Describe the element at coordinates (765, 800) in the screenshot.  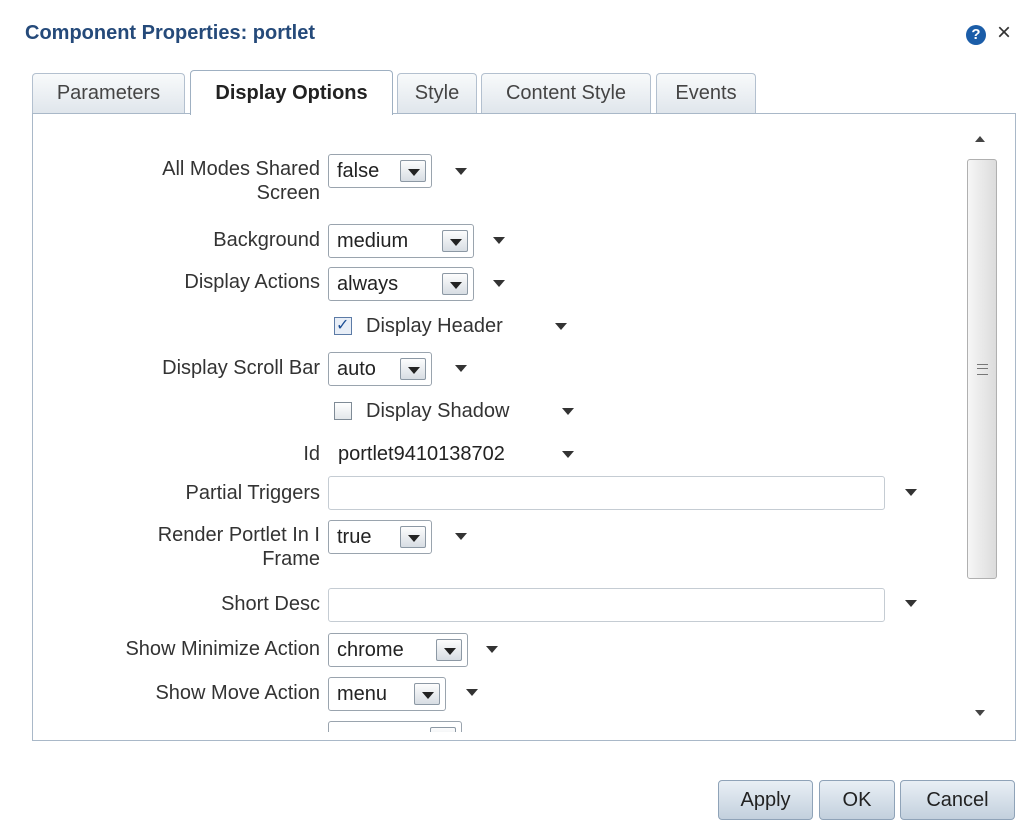
I see `apply-button: Apply` at that location.